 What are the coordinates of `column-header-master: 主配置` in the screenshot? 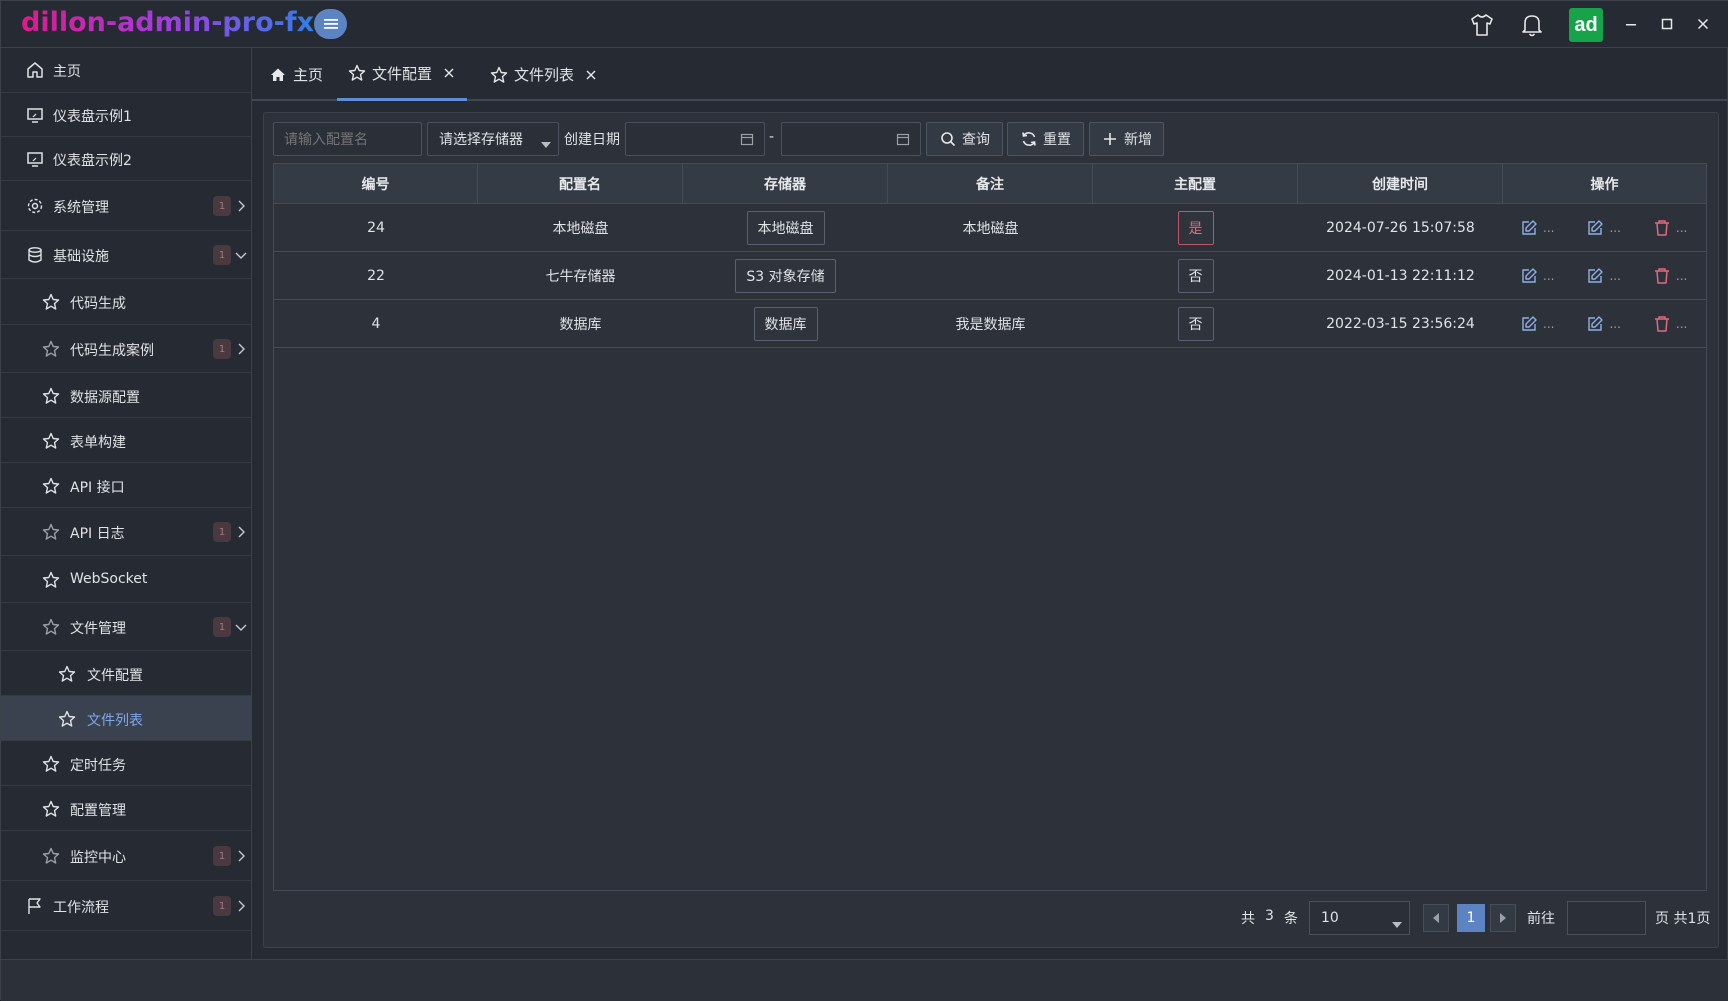 It's located at (1195, 184).